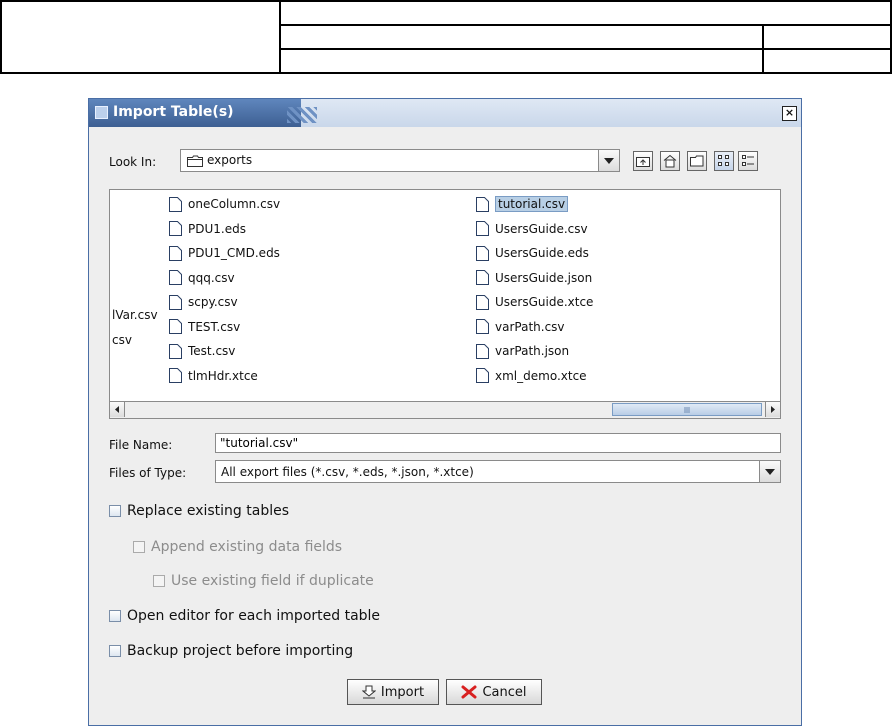 This screenshot has width=892, height=728. What do you see at coordinates (224, 253) in the screenshot?
I see `file-item: PDU1_CMD.eds` at bounding box center [224, 253].